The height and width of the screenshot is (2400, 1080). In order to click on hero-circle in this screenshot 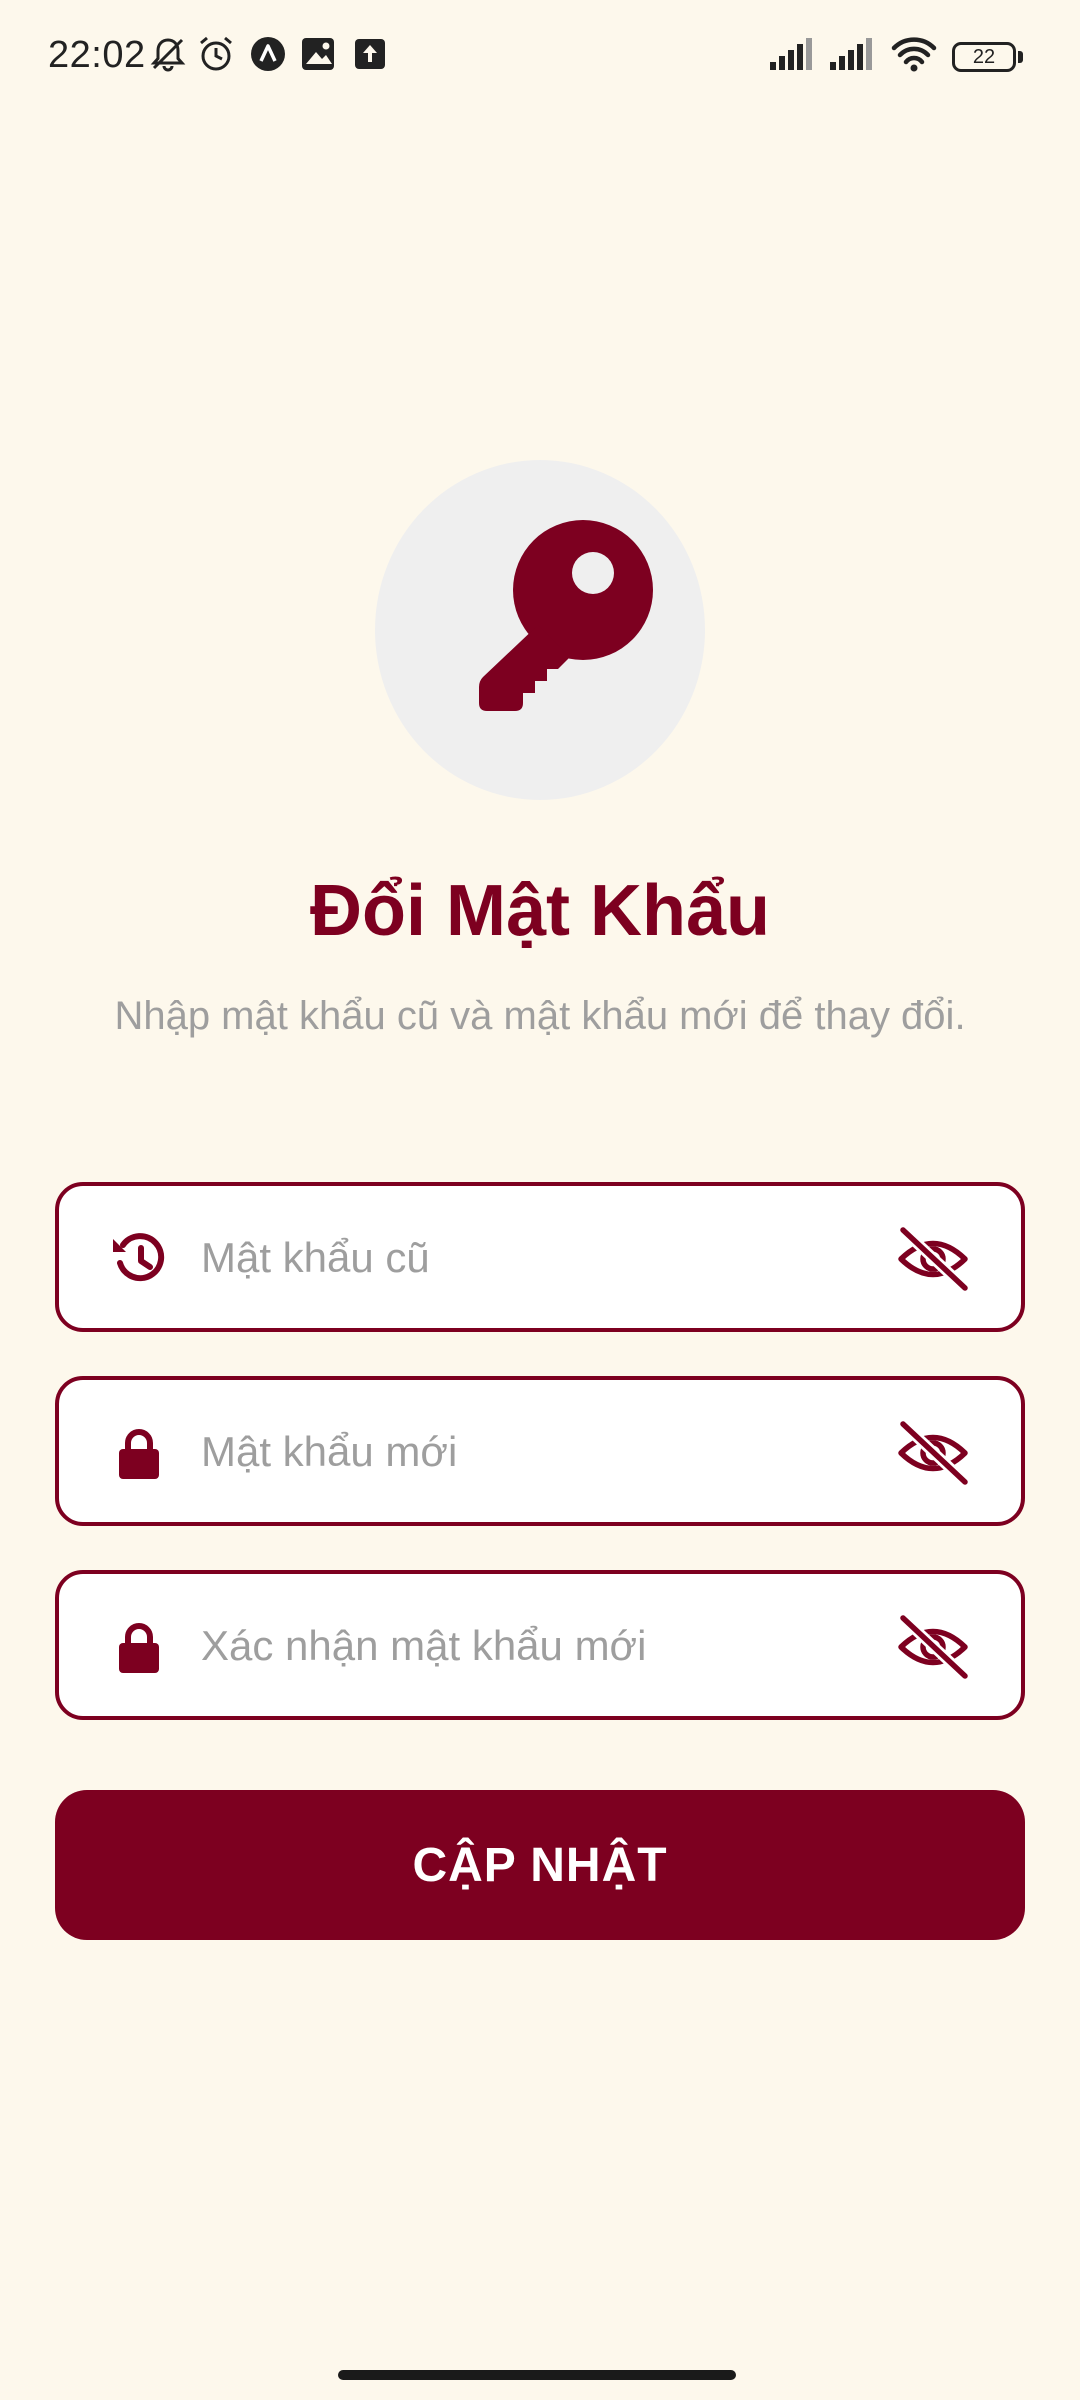, I will do `click(540, 630)`.